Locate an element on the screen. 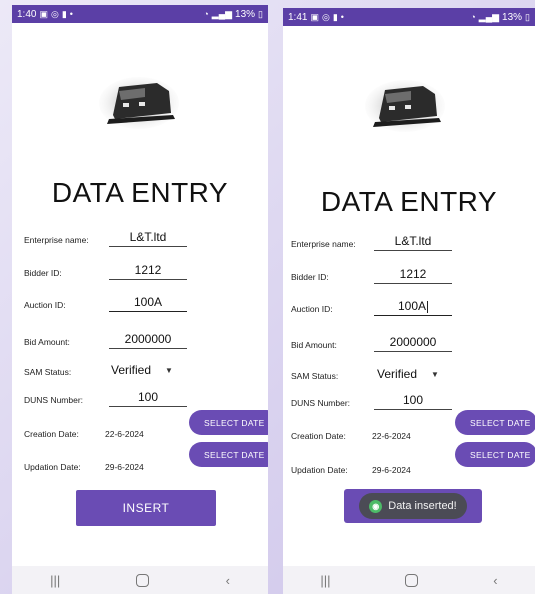 The width and height of the screenshot is (535, 594). status-bar: 1:40 ▣ ◎ ▮ • ◔ ▂▄▆ 13% ▯ is located at coordinates (140, 14).